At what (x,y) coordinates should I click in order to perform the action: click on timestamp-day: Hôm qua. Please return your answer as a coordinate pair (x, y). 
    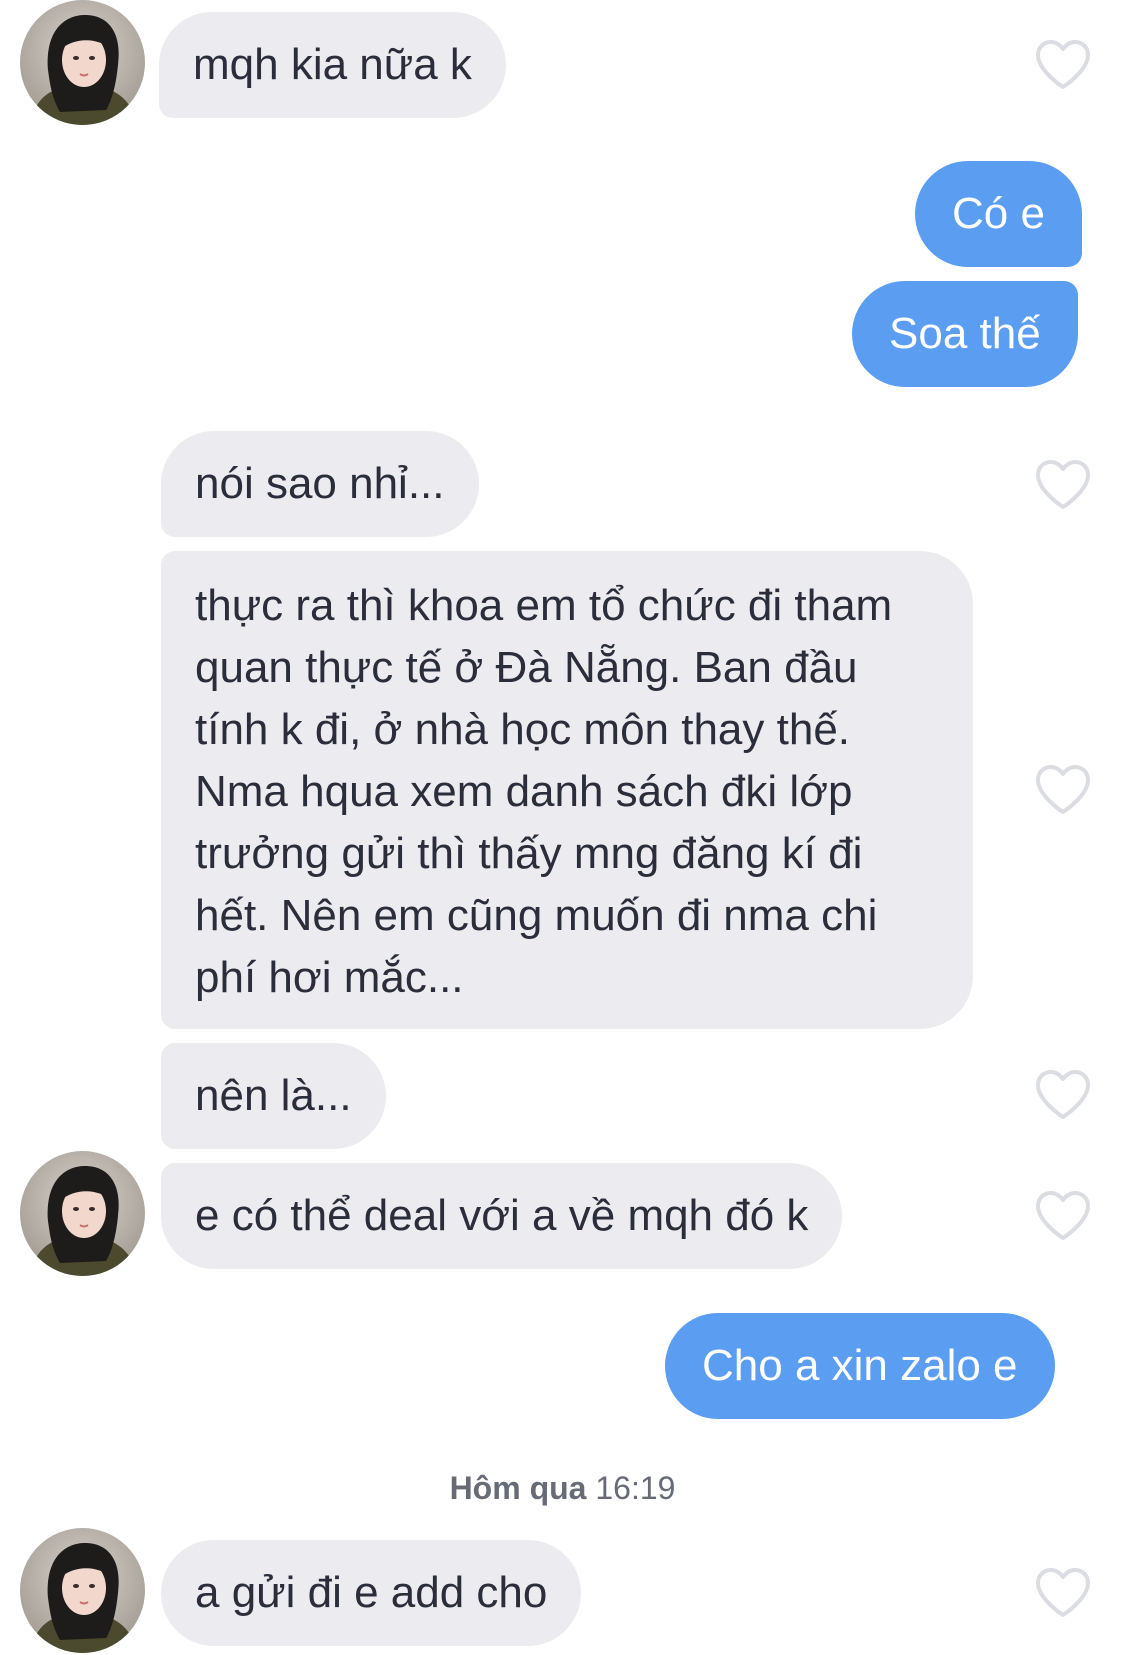
    Looking at the image, I should click on (518, 1488).